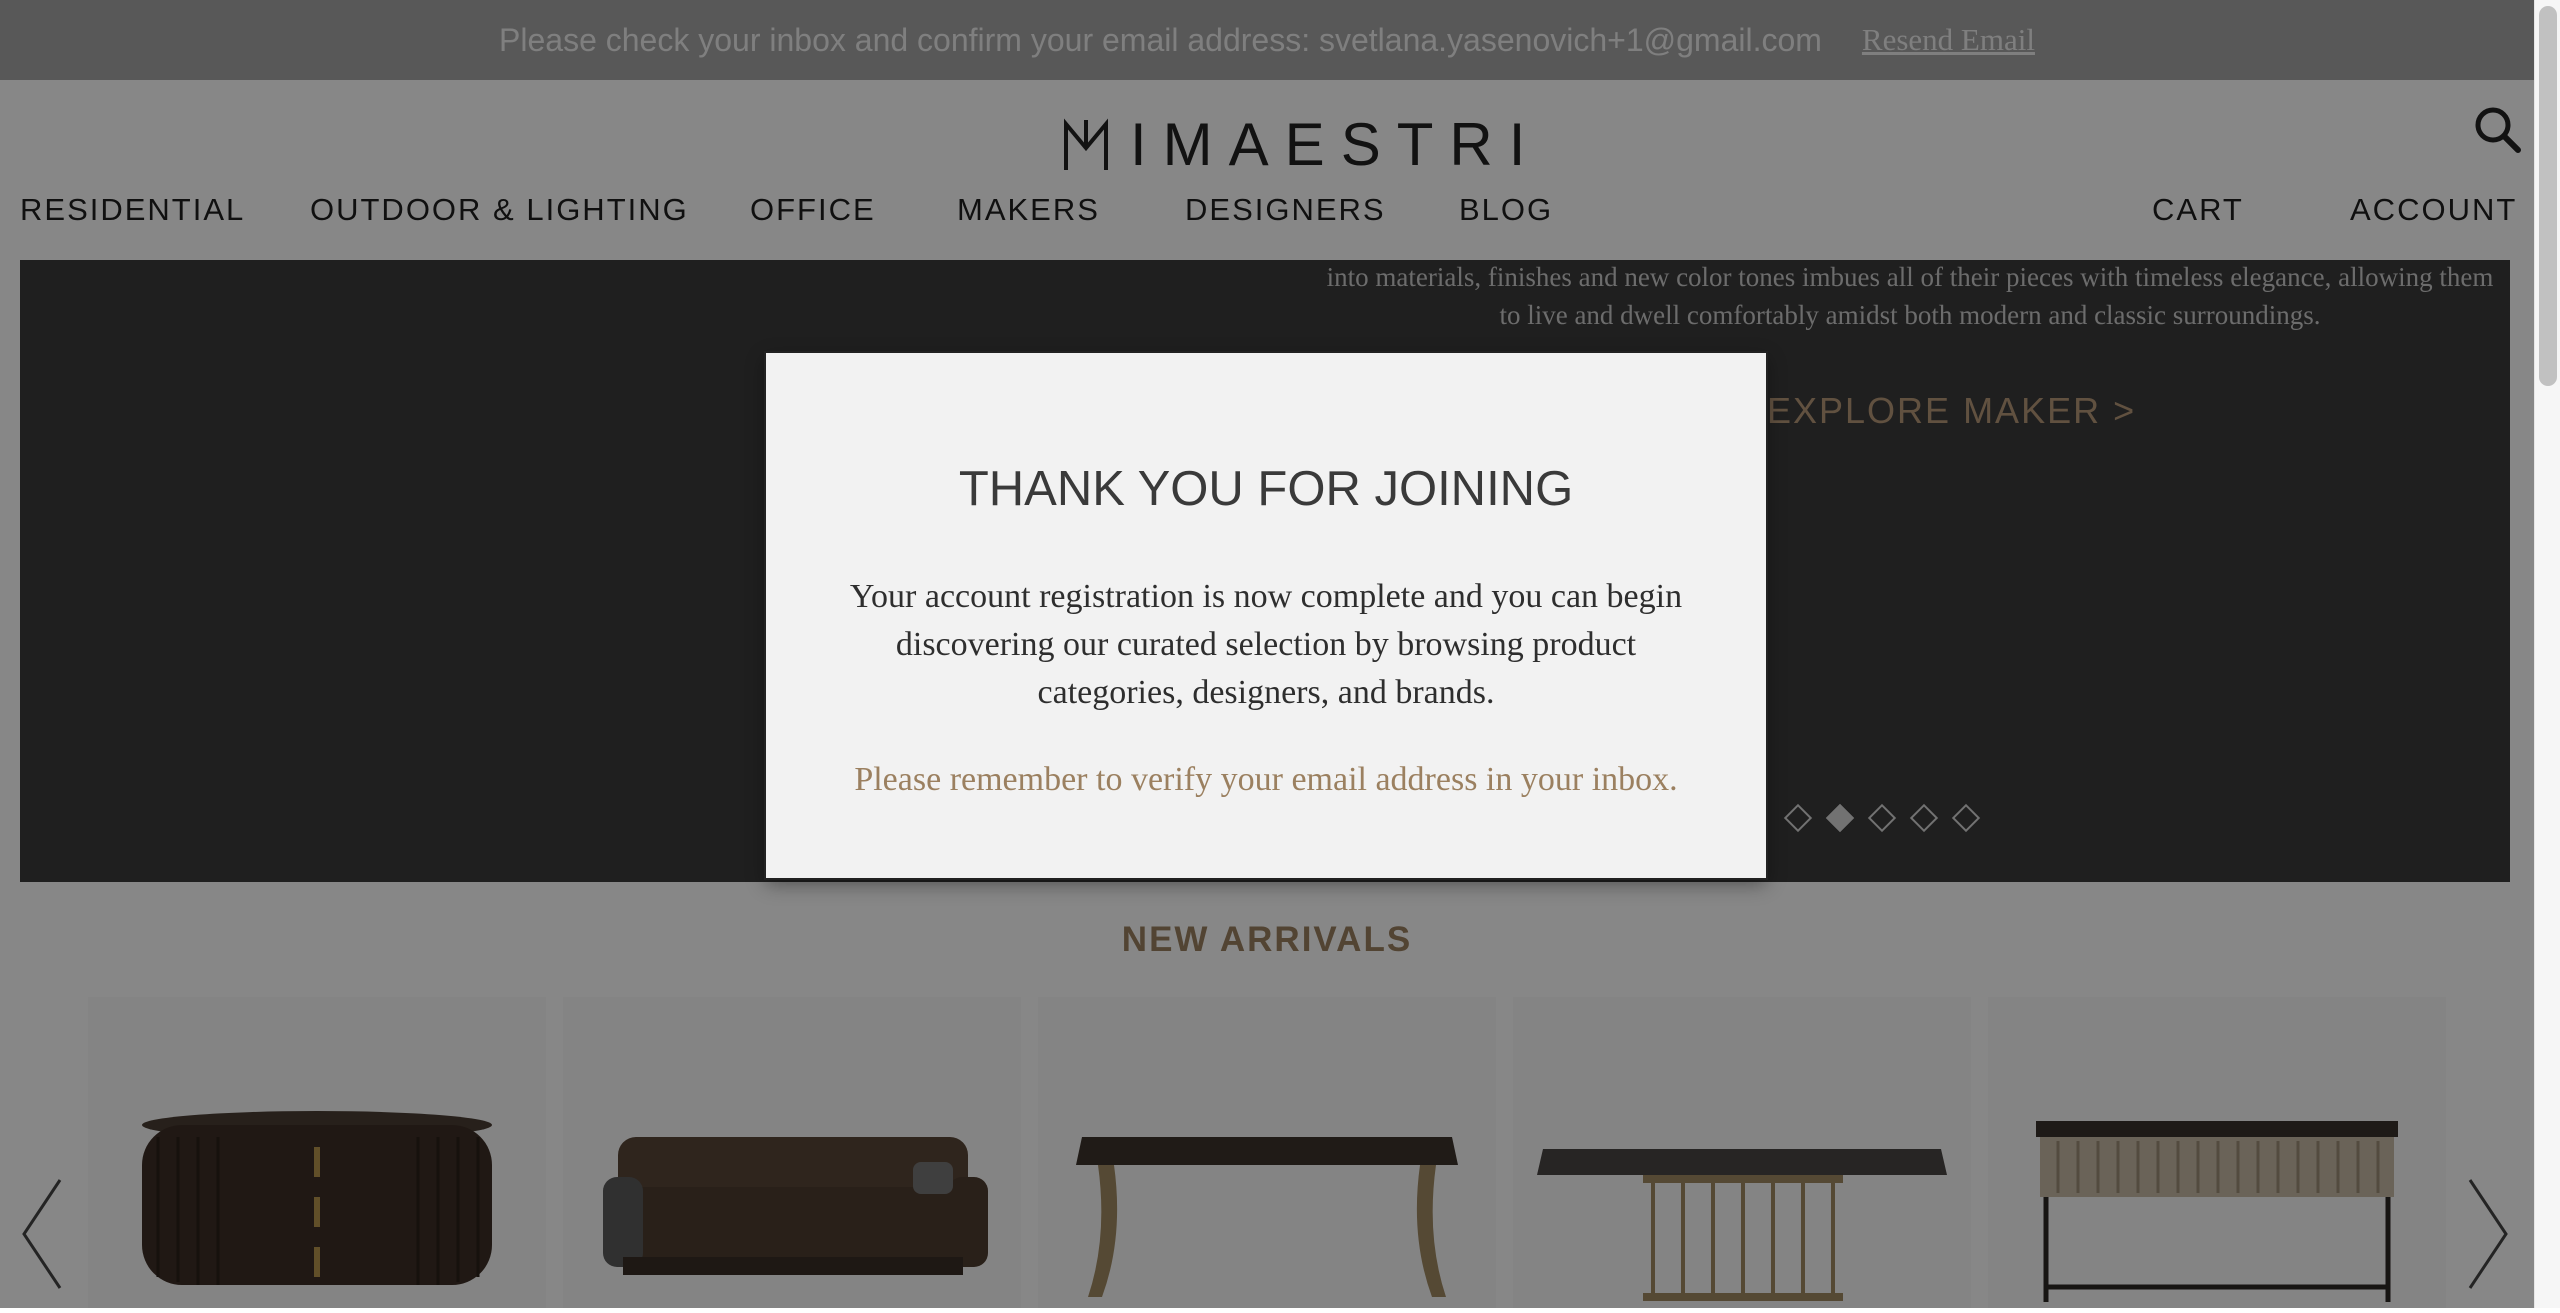 This screenshot has height=1313, width=2560. I want to click on page-scrollbar, so click(2547, 654).